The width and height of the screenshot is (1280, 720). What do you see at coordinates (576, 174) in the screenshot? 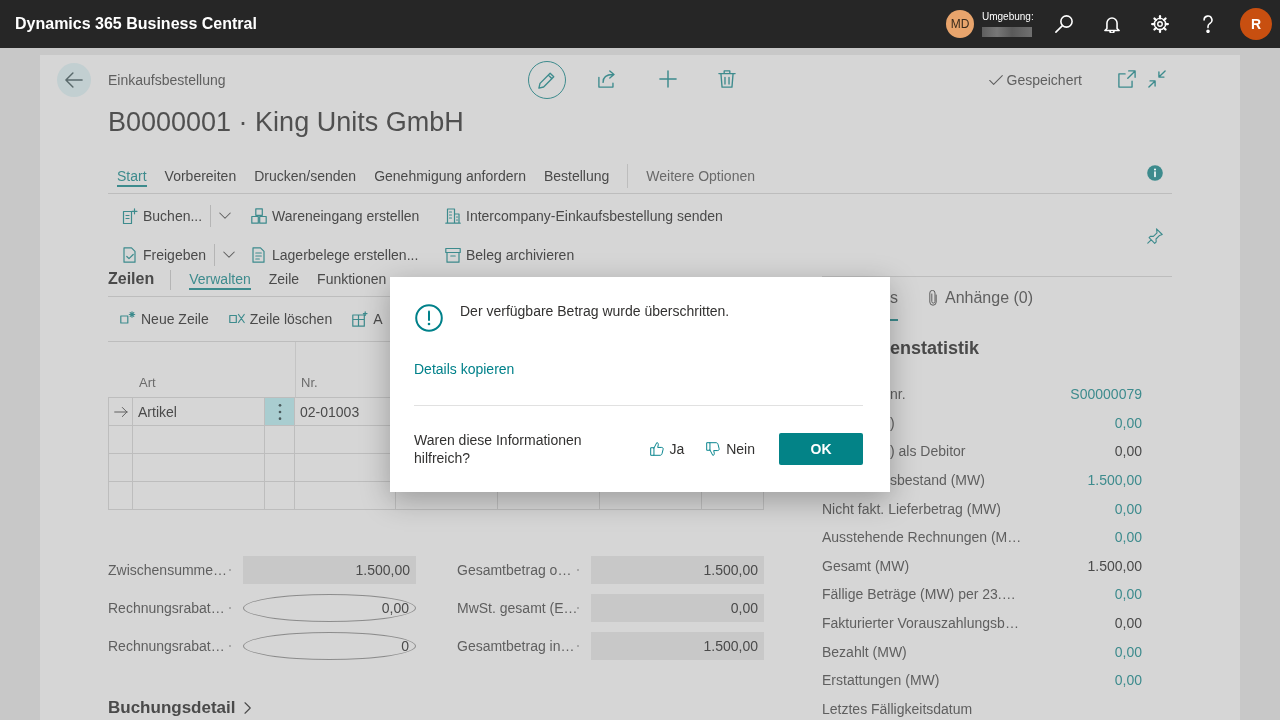
I see `menu-tab: Bestellung` at bounding box center [576, 174].